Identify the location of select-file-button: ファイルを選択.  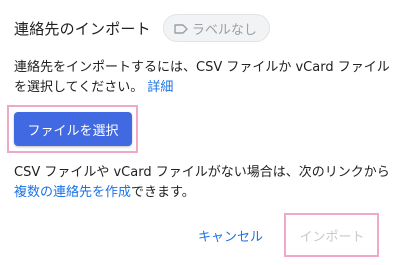
(73, 129).